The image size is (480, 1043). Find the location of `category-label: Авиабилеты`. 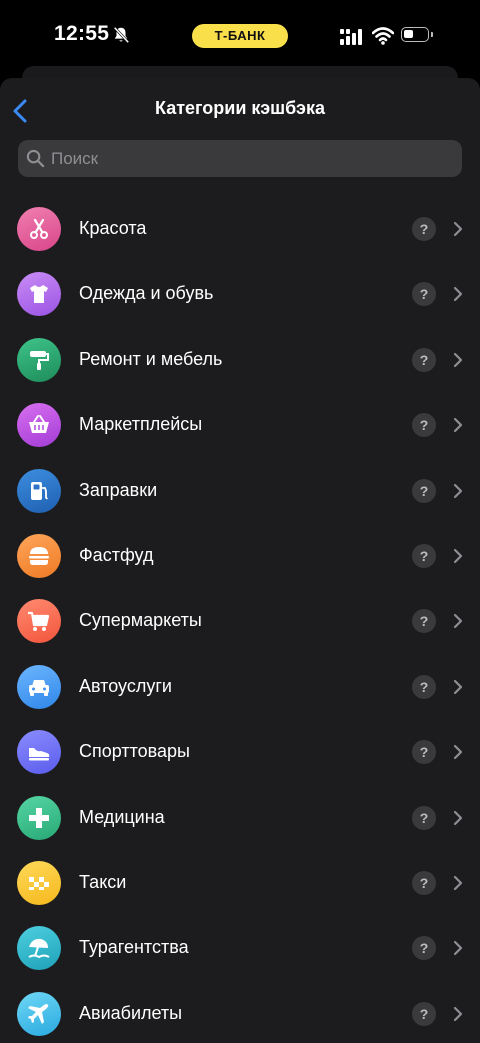

category-label: Авиабилеты is located at coordinates (131, 1012).